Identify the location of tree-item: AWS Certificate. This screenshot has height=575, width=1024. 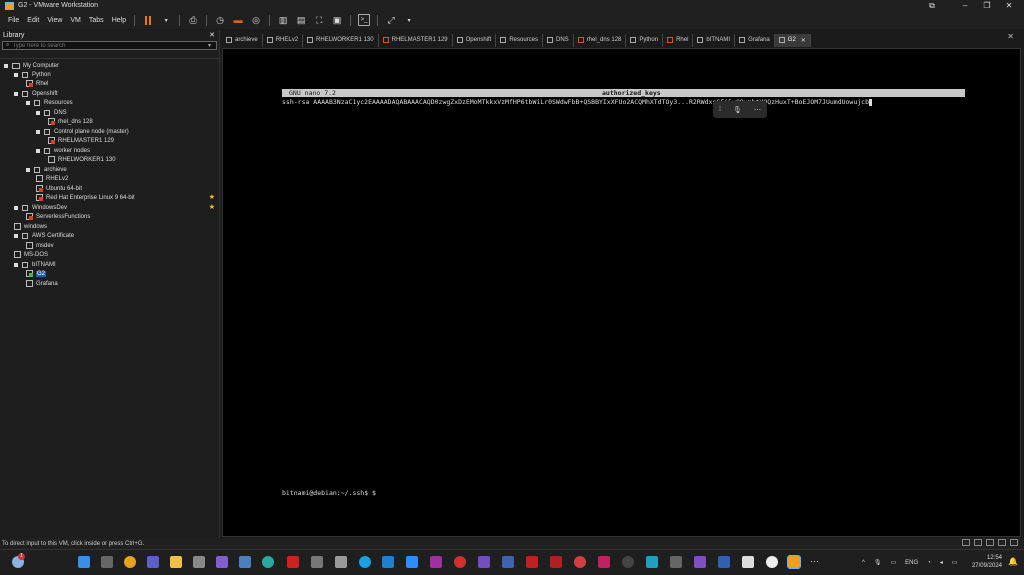
(44, 236).